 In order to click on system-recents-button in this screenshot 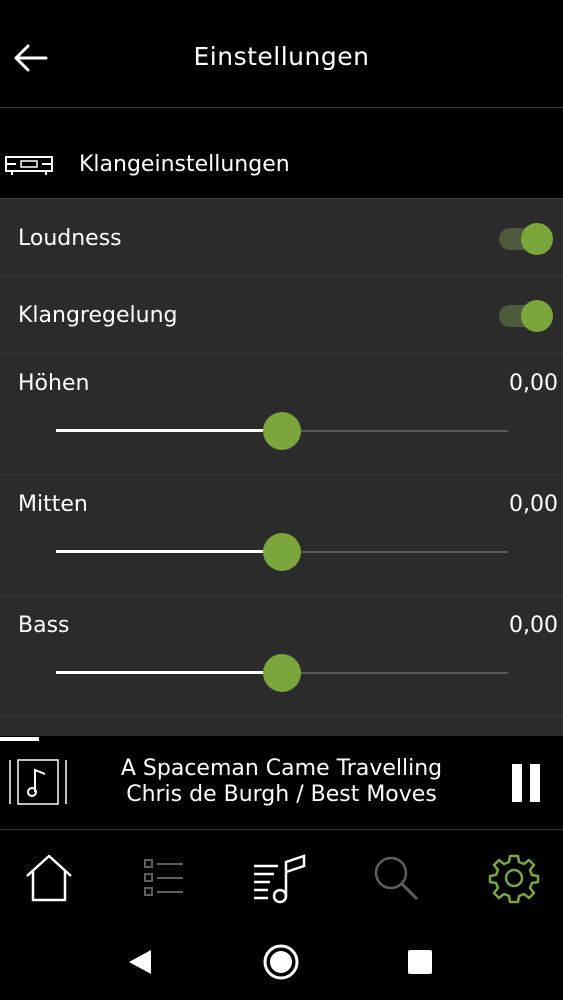, I will do `click(420, 962)`.